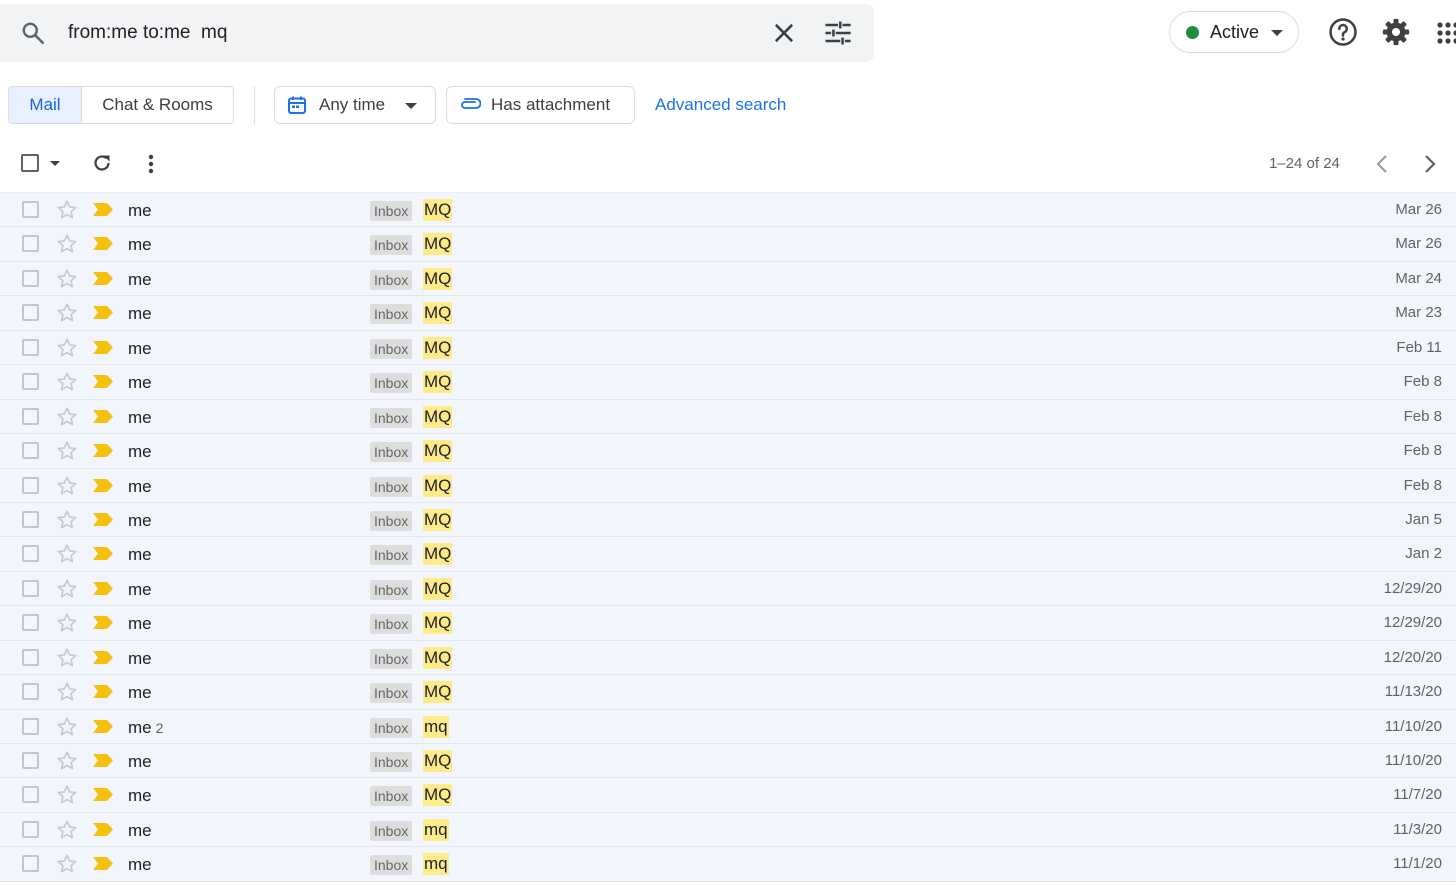 The height and width of the screenshot is (886, 1456). What do you see at coordinates (784, 33) in the screenshot?
I see `close-icon` at bounding box center [784, 33].